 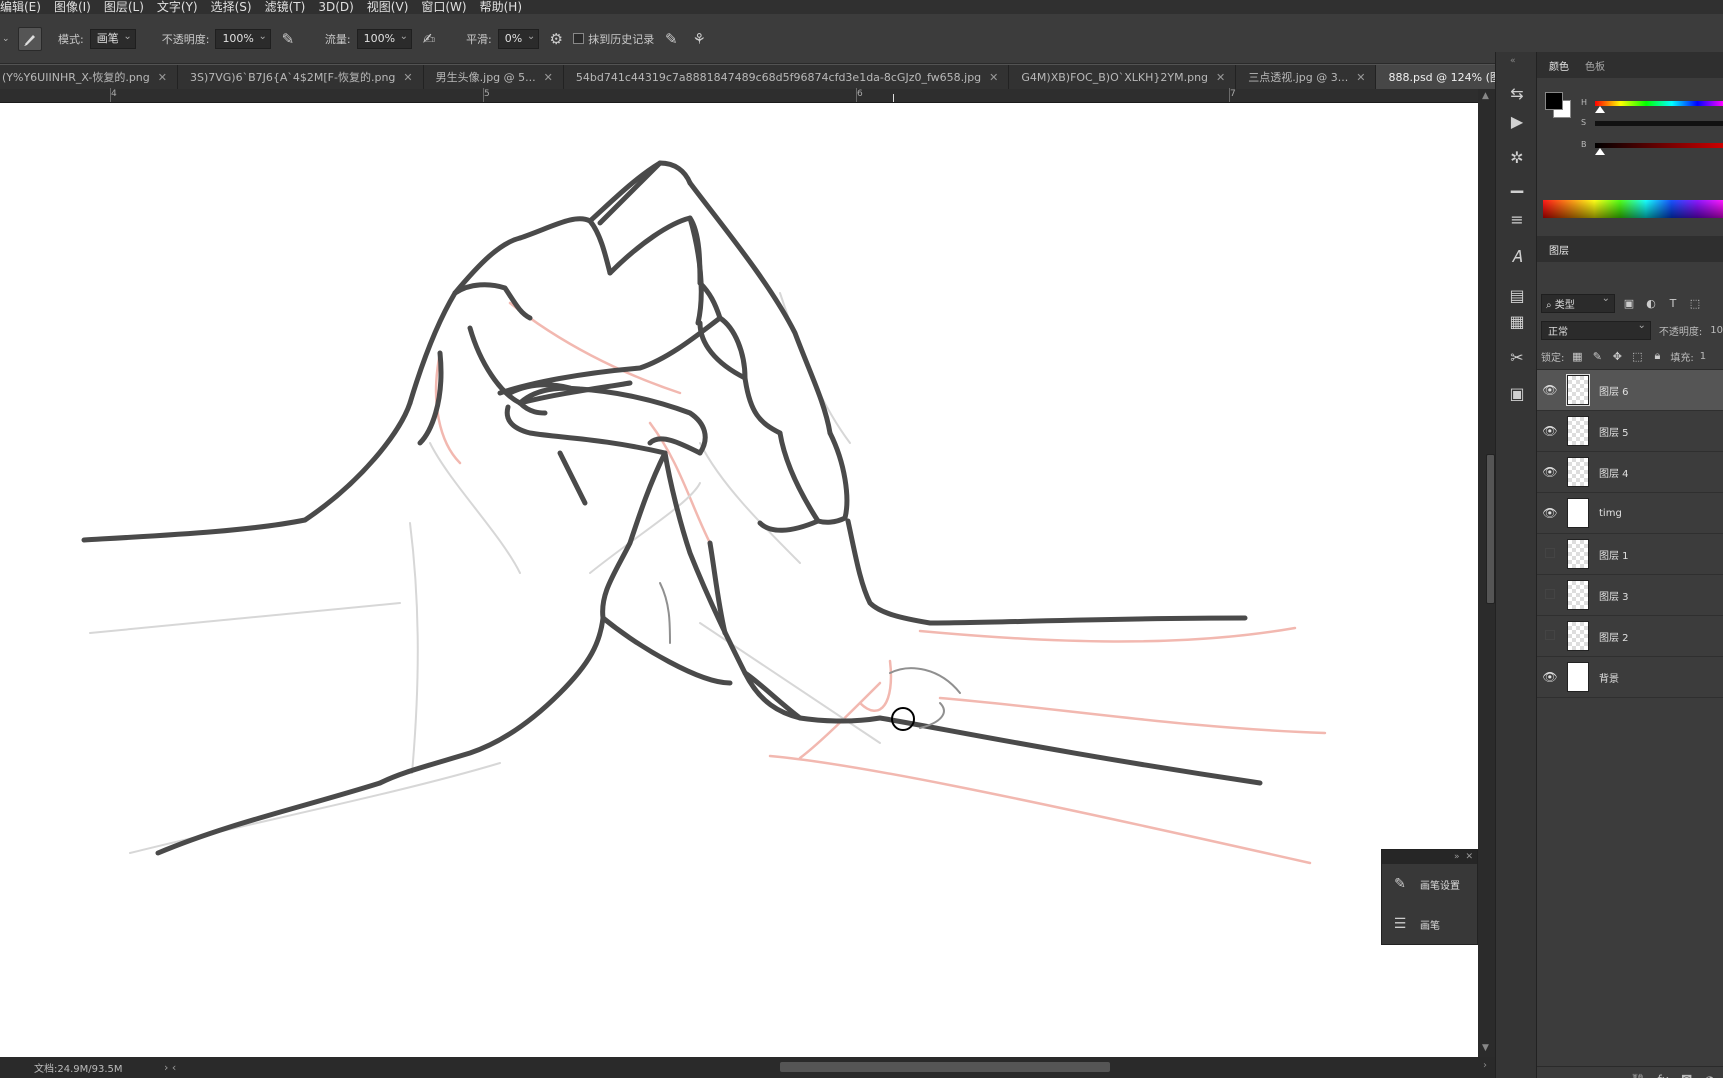 I want to click on expand-icon: », so click(x=1457, y=857).